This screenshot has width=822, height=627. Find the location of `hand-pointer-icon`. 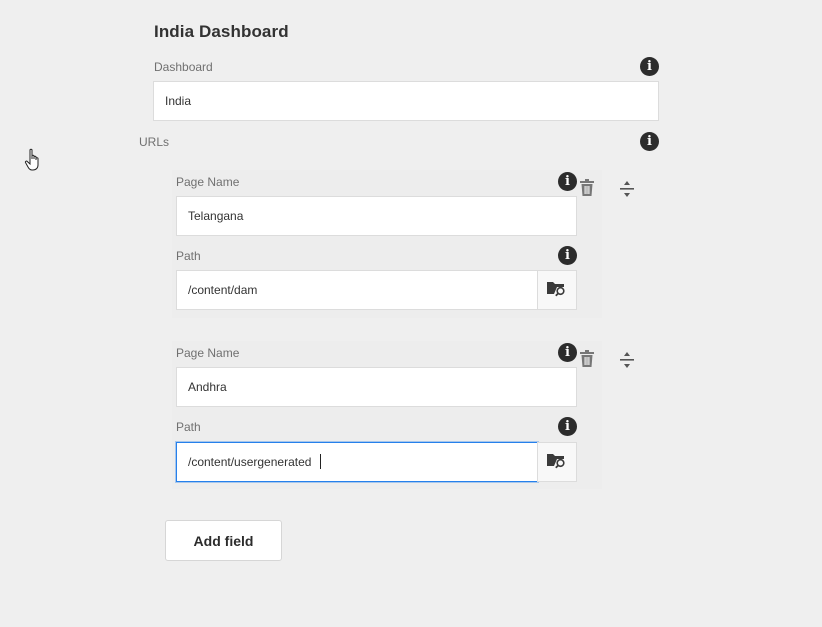

hand-pointer-icon is located at coordinates (33, 162).